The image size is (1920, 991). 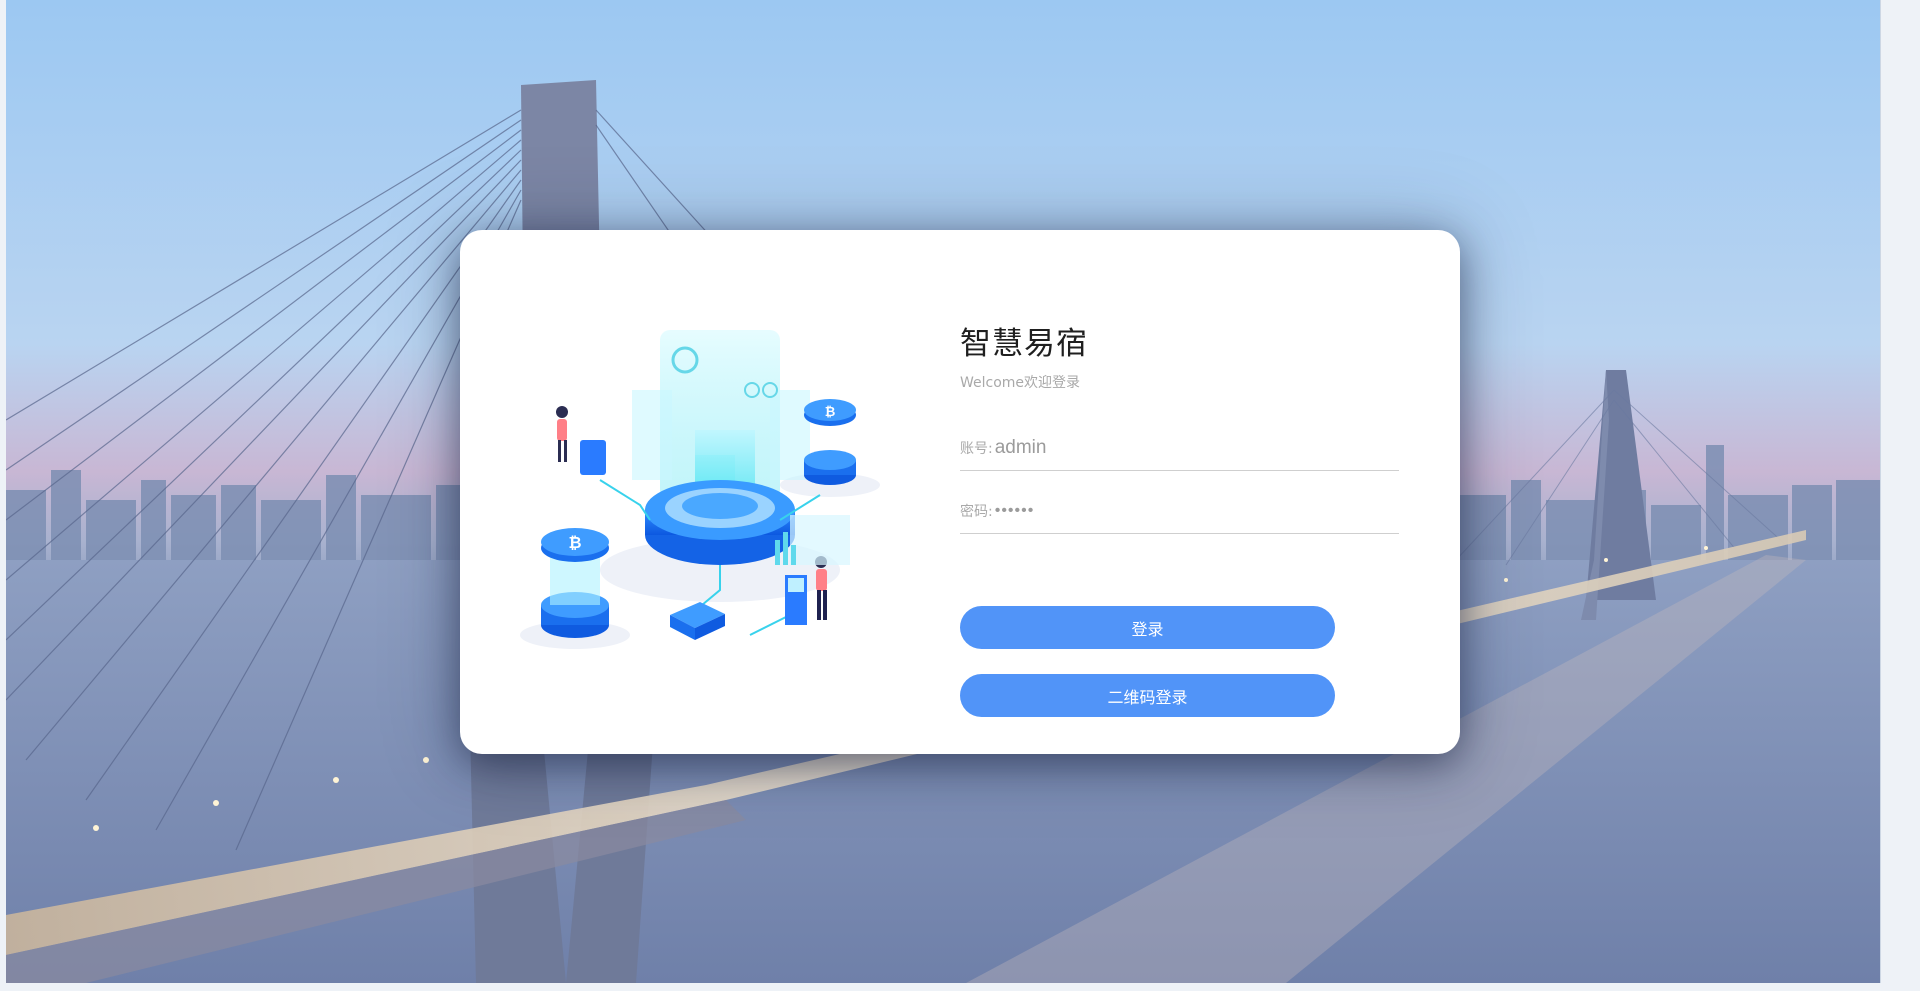 I want to click on password-label: 密码:, so click(x=976, y=512).